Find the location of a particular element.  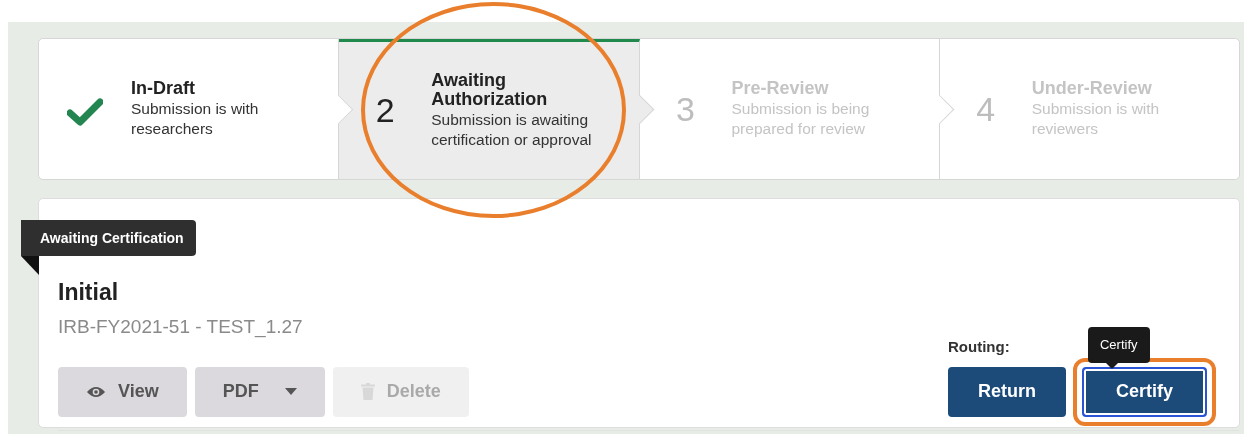

step-number: 2 is located at coordinates (385, 110).